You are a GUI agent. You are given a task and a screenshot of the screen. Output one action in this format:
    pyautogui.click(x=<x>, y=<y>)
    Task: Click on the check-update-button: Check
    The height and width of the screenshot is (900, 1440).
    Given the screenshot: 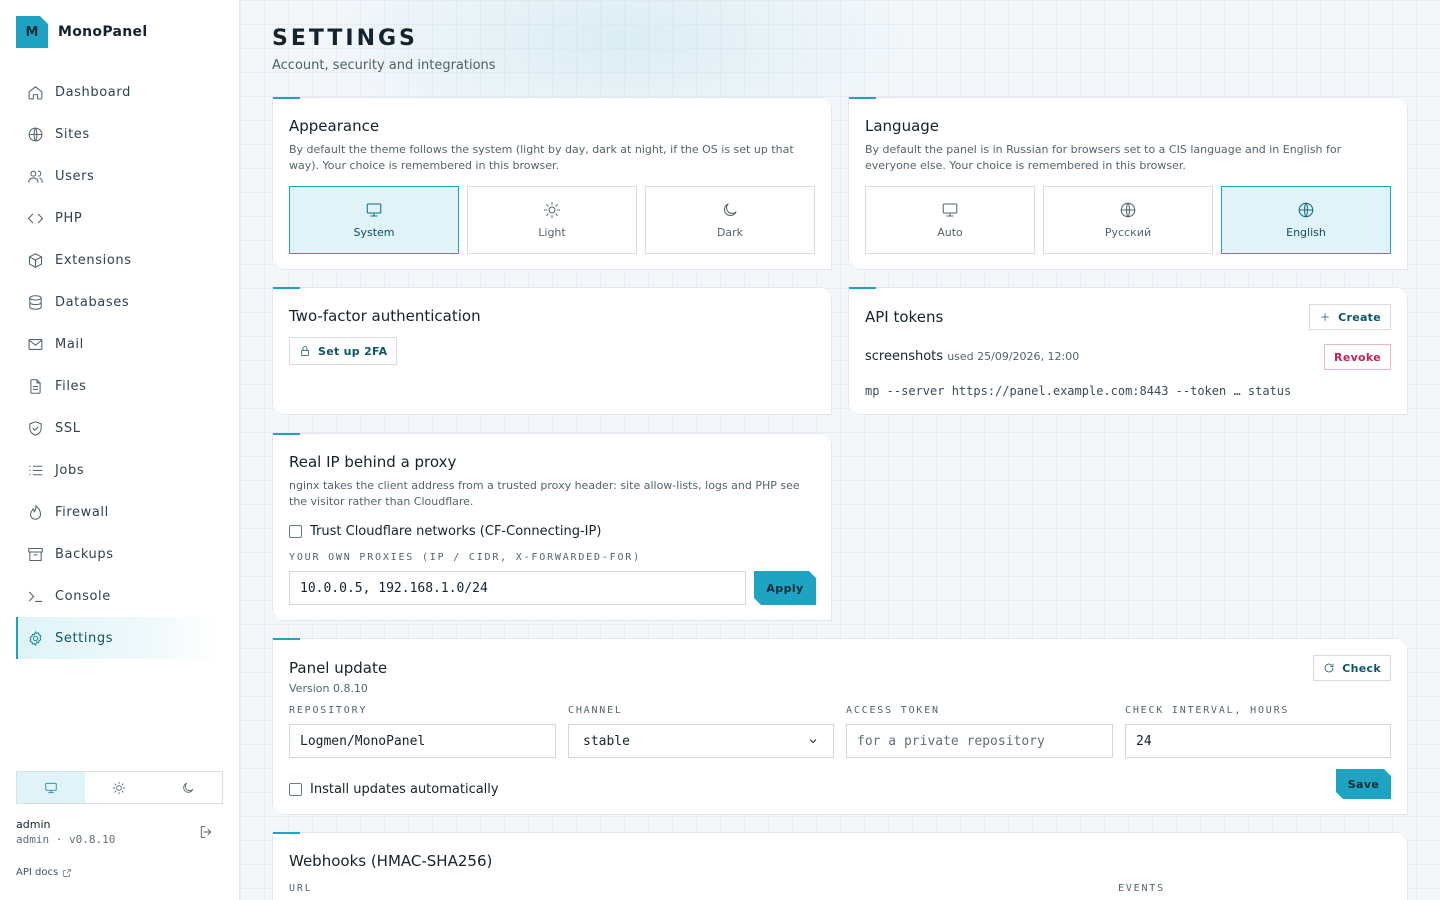 What is the action you would take?
    pyautogui.click(x=1352, y=668)
    